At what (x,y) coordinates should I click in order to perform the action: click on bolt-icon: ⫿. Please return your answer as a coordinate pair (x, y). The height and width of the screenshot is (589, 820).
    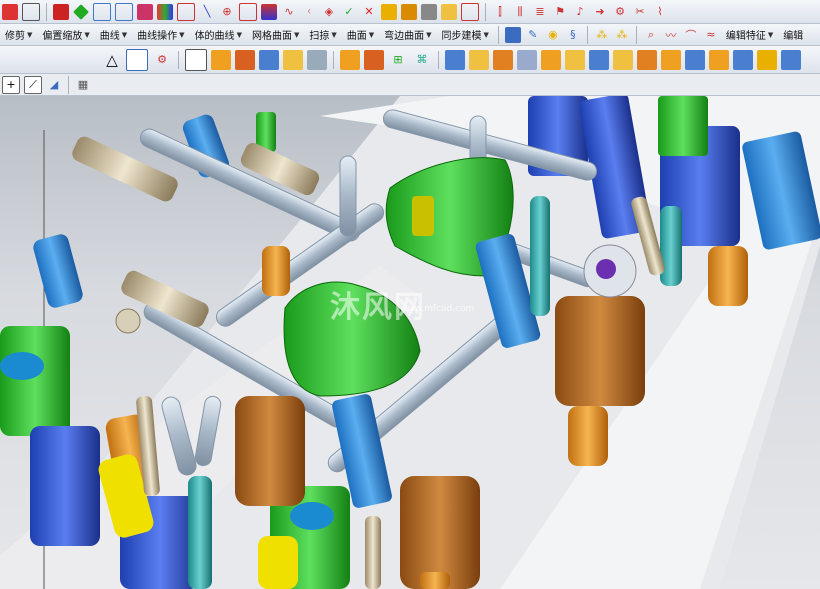
    Looking at the image, I should click on (500, 12).